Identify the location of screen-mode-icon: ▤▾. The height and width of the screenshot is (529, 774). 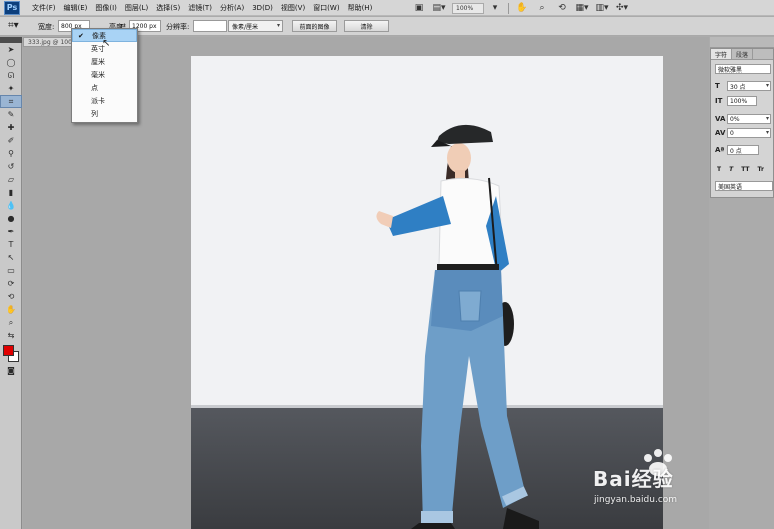
(439, 8).